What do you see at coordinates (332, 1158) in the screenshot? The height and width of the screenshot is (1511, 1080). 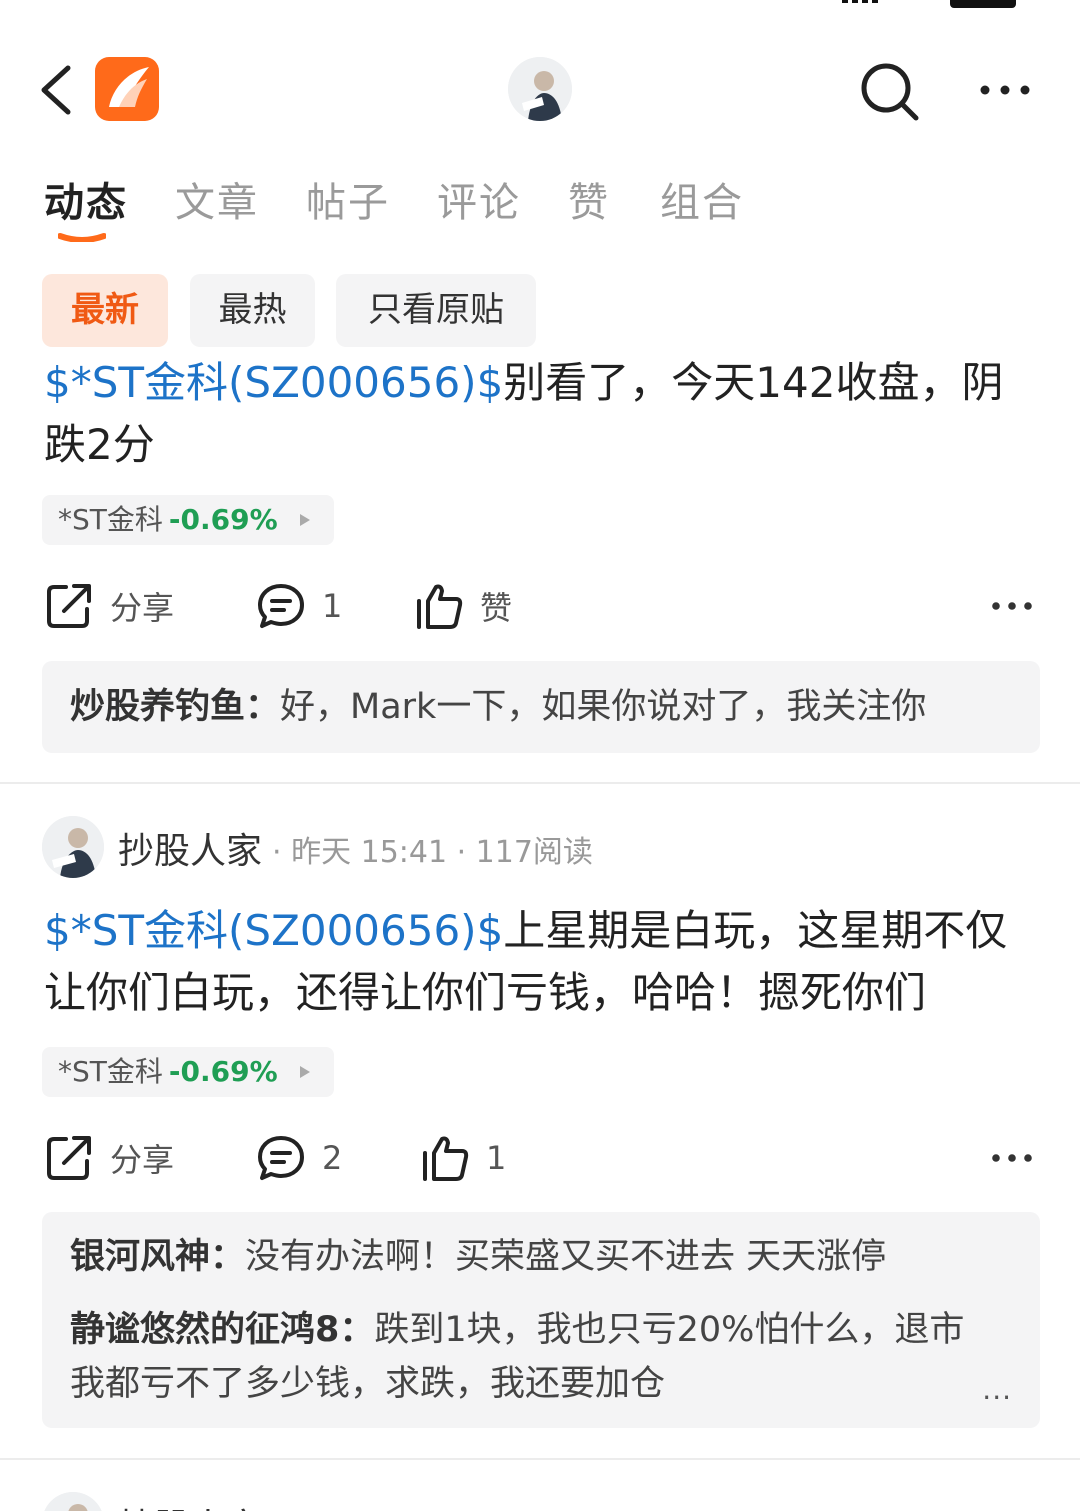 I see `comment-count: 2` at bounding box center [332, 1158].